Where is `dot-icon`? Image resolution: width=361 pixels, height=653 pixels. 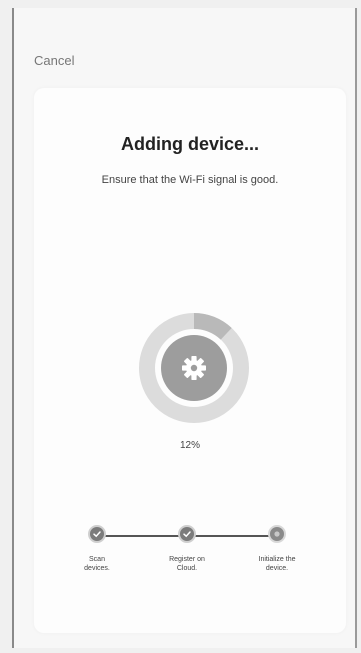
dot-icon is located at coordinates (277, 534).